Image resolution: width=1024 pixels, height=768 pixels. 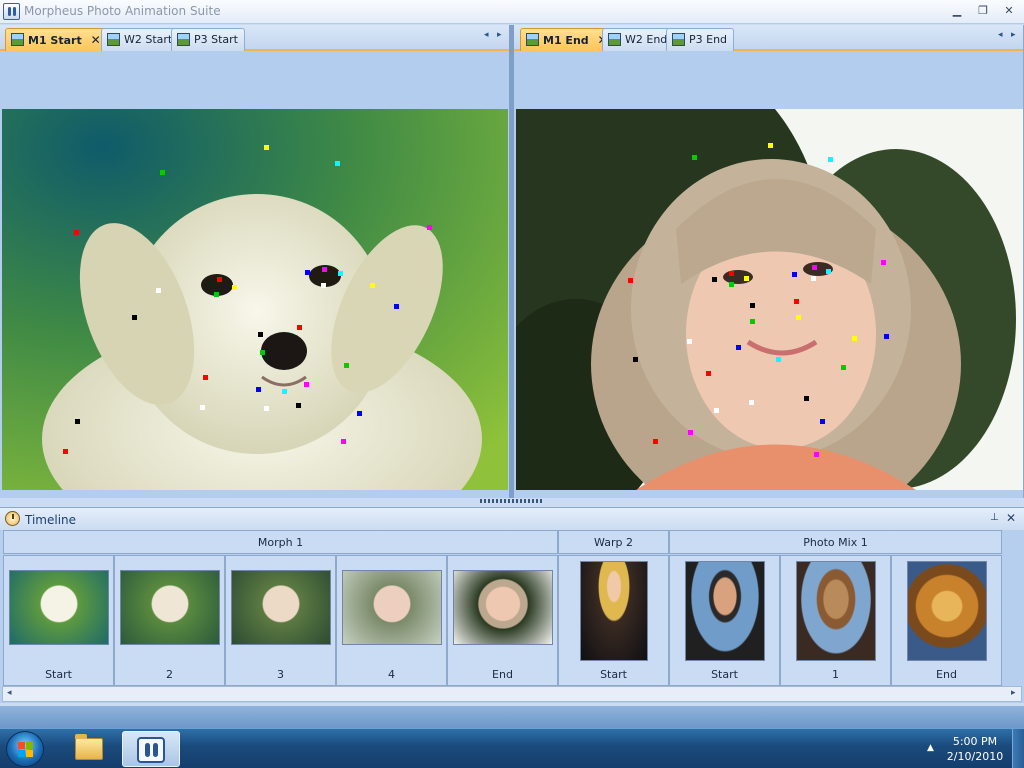 I want to click on morpheus-taskbar-button, so click(x=151, y=749).